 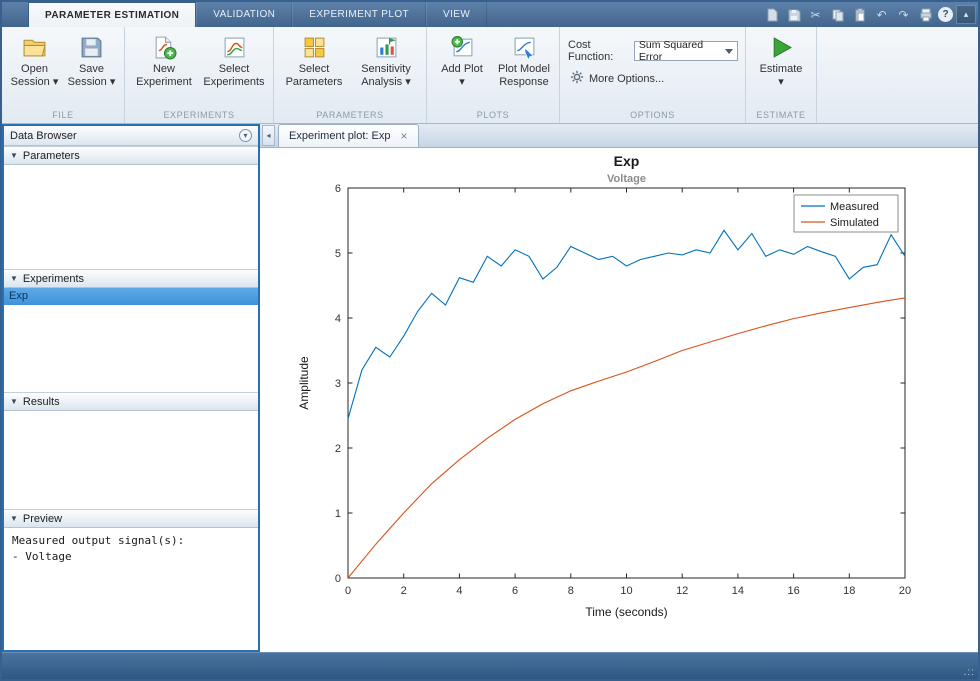 I want to click on select-experiments-button: Select Experiments, so click(x=234, y=61).